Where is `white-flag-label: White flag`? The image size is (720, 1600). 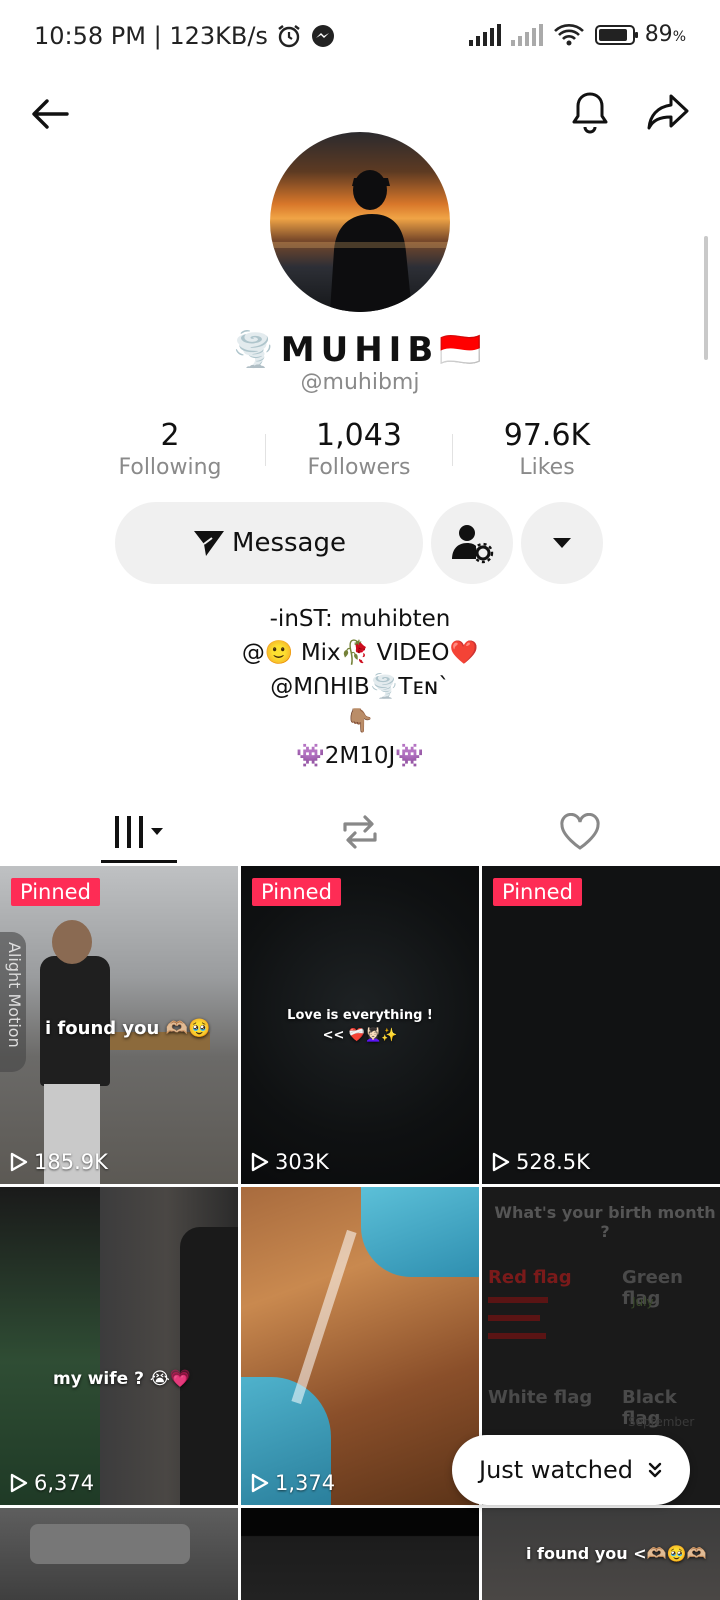 white-flag-label: White flag is located at coordinates (540, 1397).